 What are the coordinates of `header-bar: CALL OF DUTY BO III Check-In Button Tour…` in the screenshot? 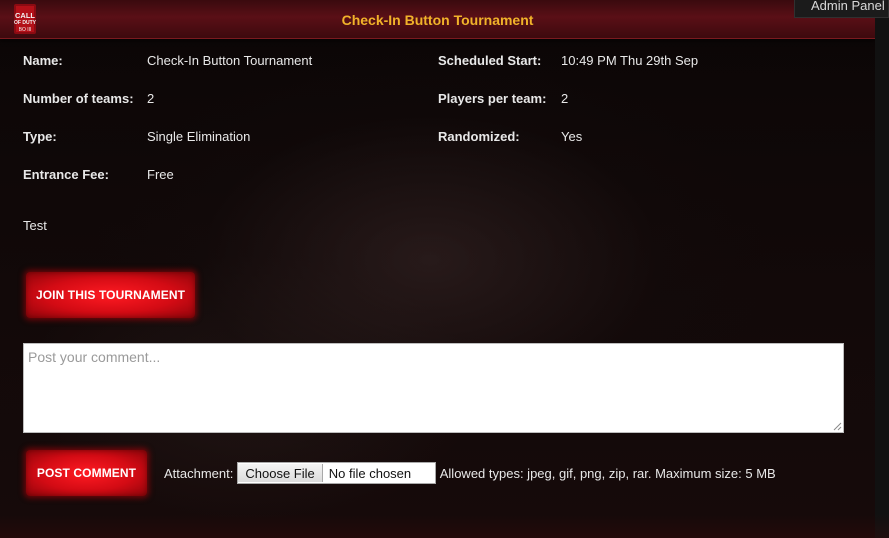 It's located at (437, 19).